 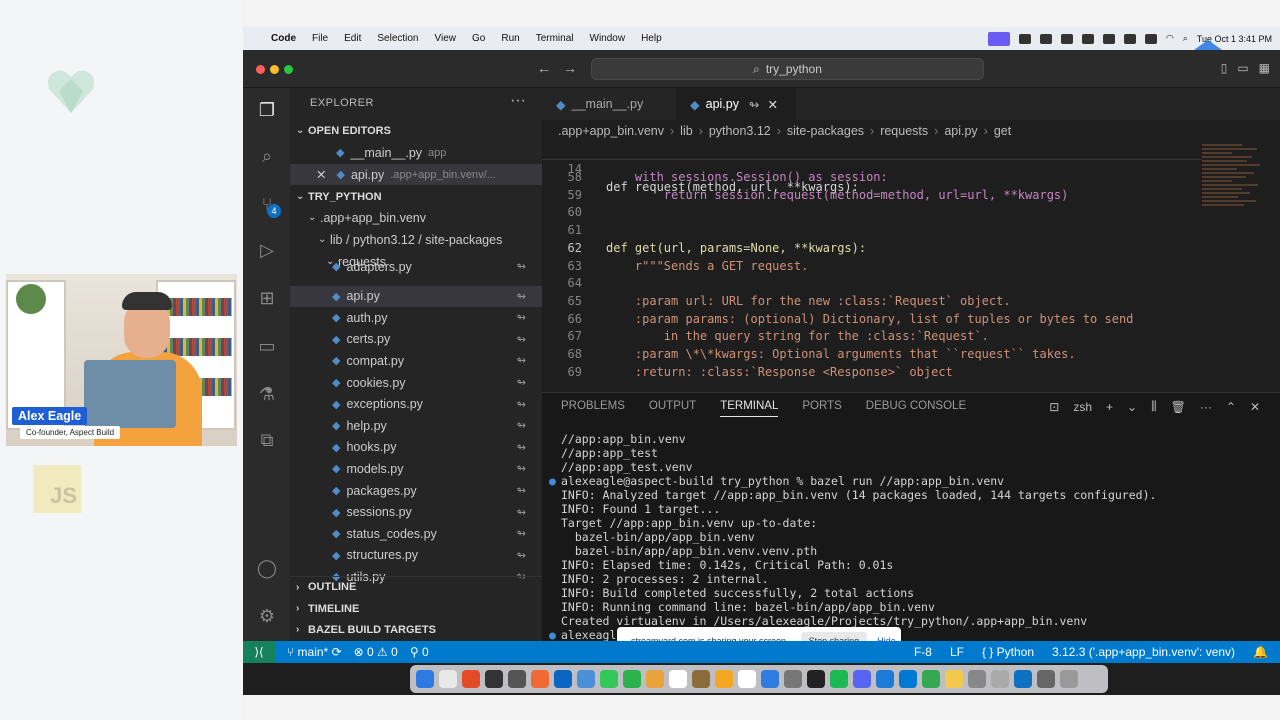 What do you see at coordinates (267, 394) in the screenshot?
I see `testing-icon: ⚗` at bounding box center [267, 394].